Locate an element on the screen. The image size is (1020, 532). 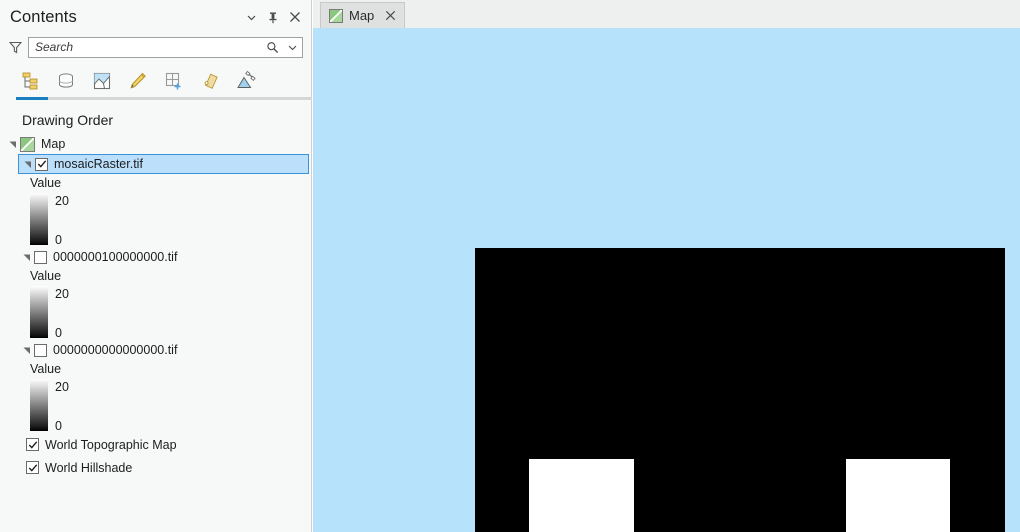
legend-tile-0000000100000000: Value 20 0 is located at coordinates (155, 303).